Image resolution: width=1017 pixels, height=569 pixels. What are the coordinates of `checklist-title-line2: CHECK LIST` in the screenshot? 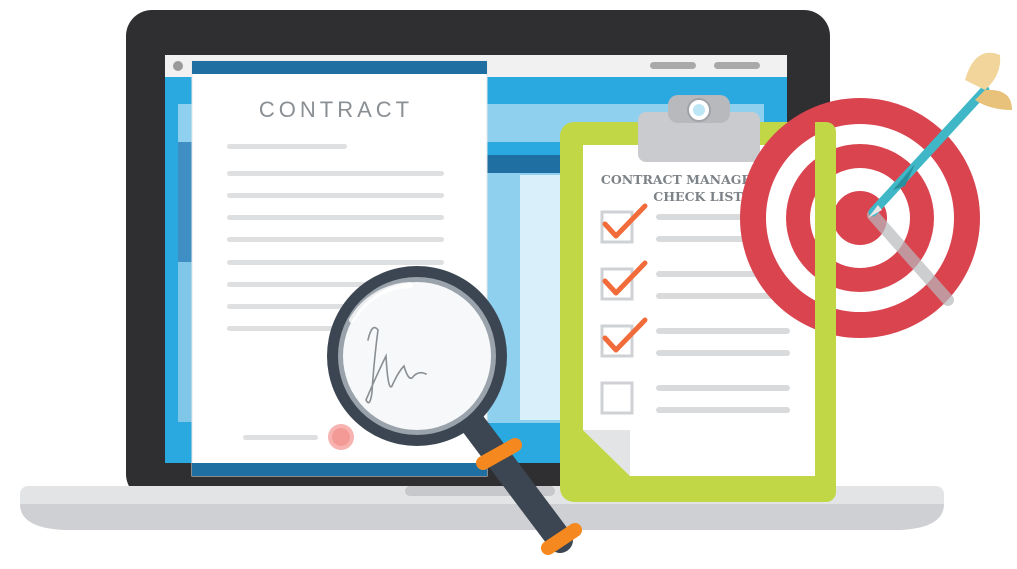 It's located at (698, 196).